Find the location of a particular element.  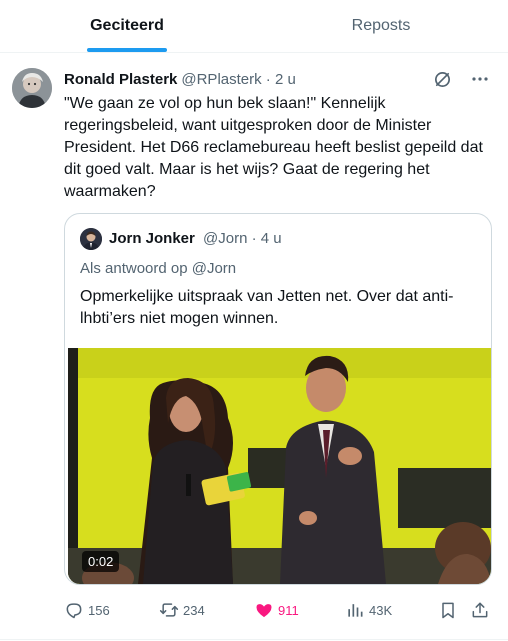

author-name: Ronald Plasterk is located at coordinates (120, 79).